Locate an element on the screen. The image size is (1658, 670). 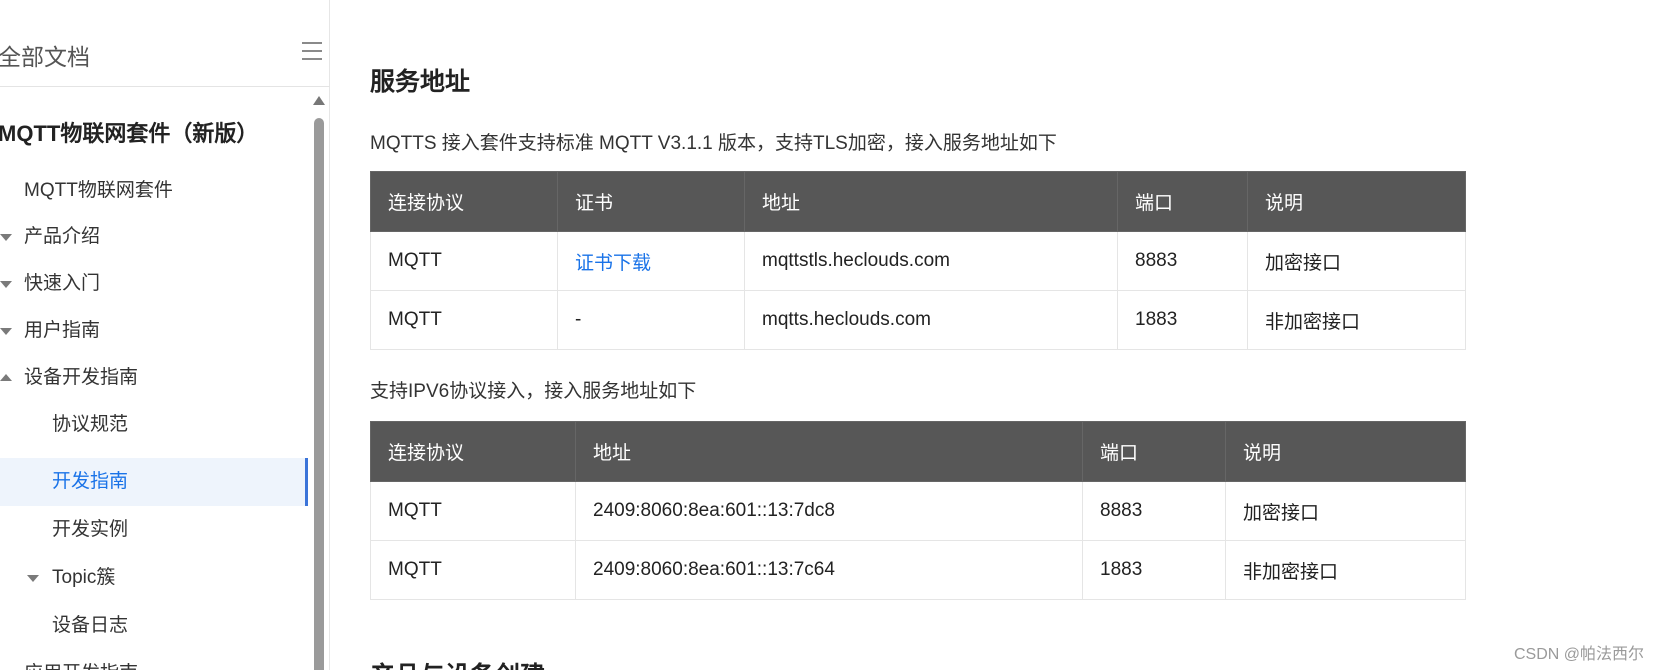
table-row: MQTT - mqtts.heclouds.com 1883 非加密接口 is located at coordinates (918, 320).